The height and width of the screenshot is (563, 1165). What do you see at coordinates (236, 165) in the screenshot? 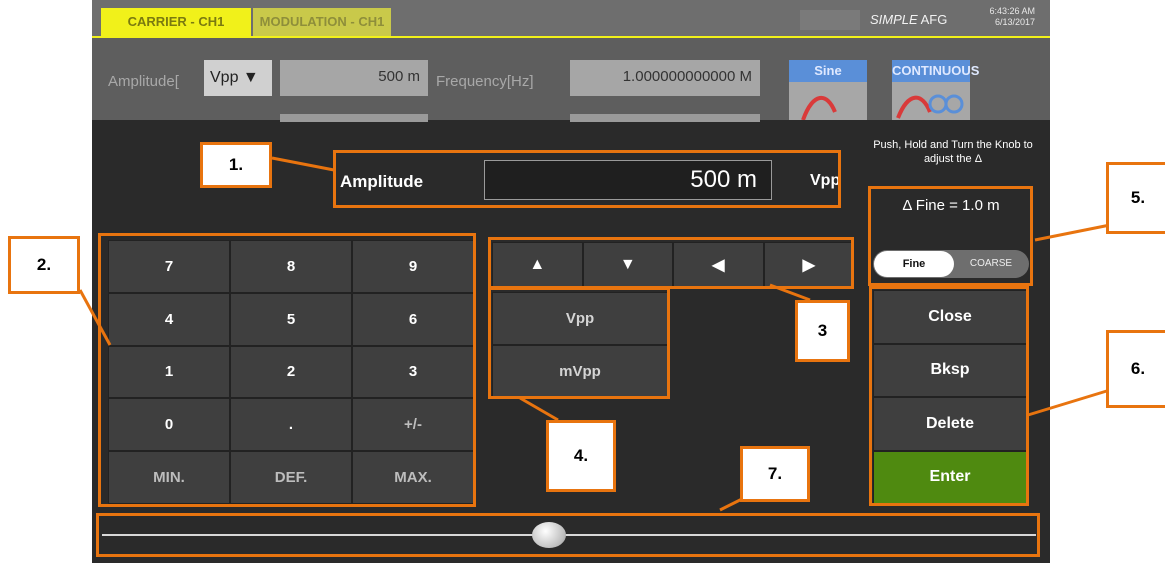
I see `callout-1: 1.` at bounding box center [236, 165].